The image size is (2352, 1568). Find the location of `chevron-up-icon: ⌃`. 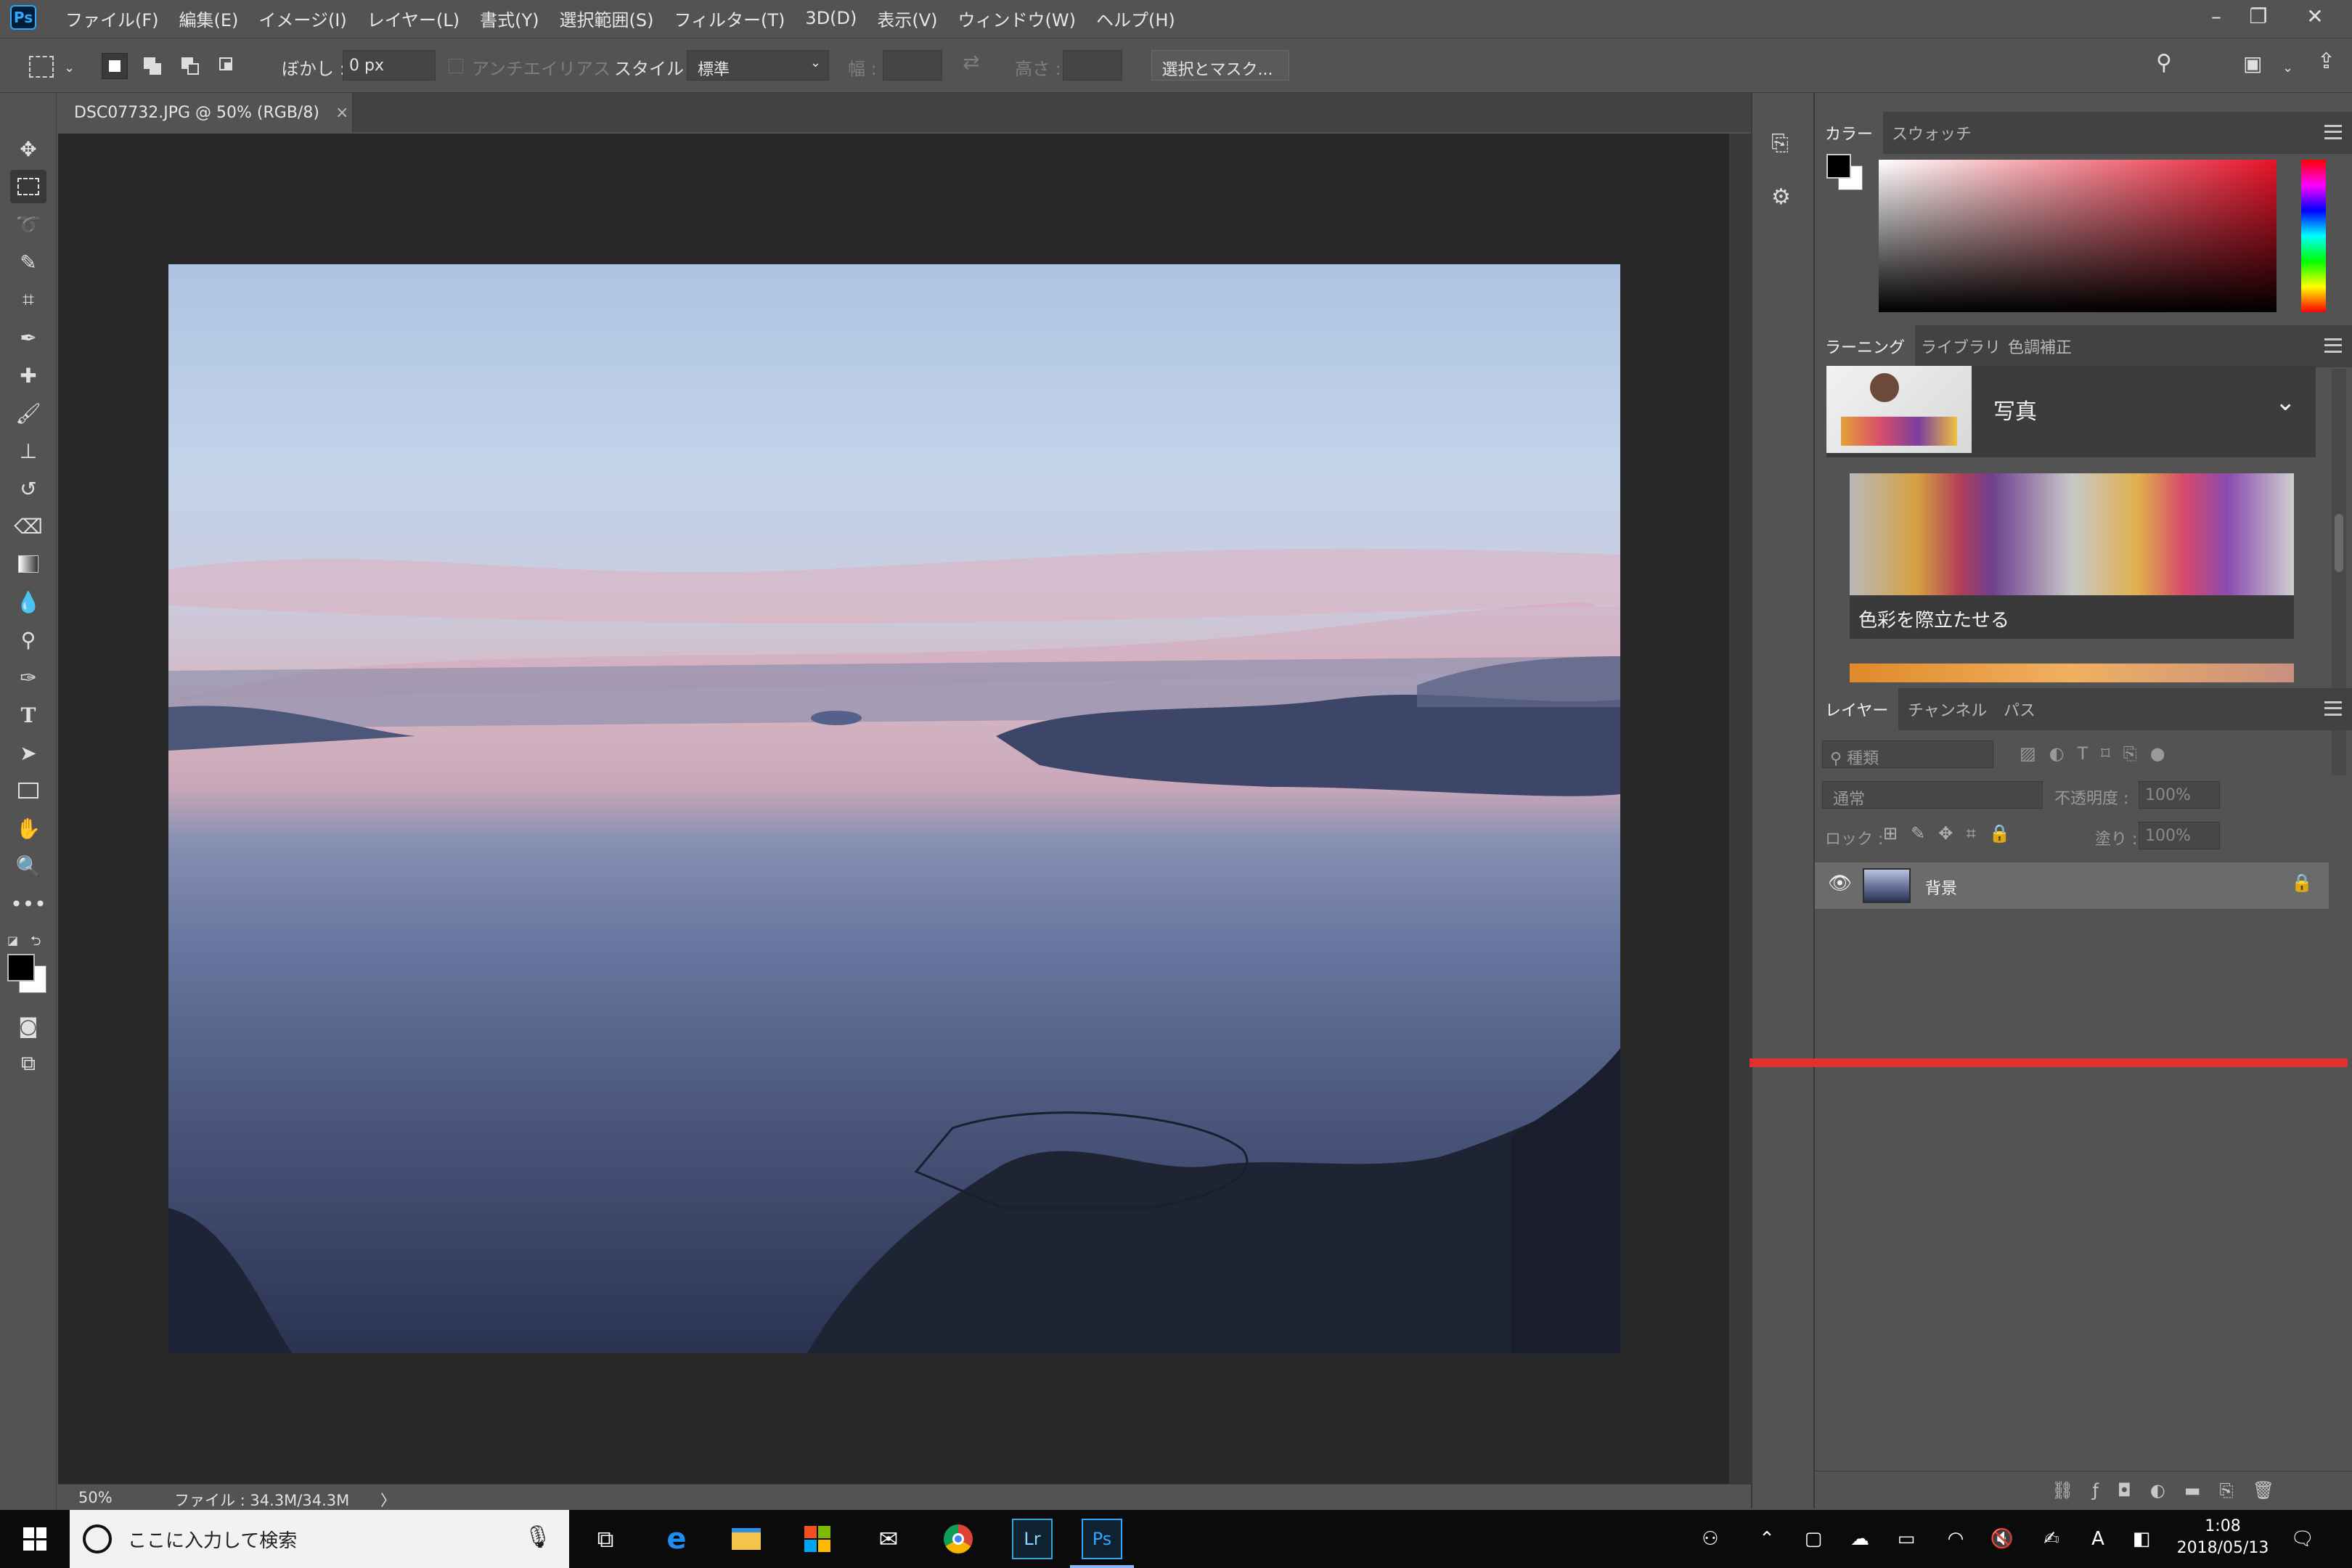

chevron-up-icon: ⌃ is located at coordinates (1767, 1539).